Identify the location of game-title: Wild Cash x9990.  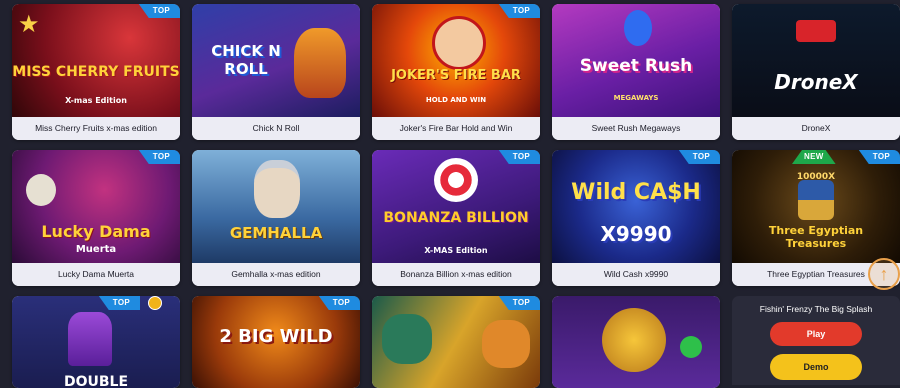
(636, 274).